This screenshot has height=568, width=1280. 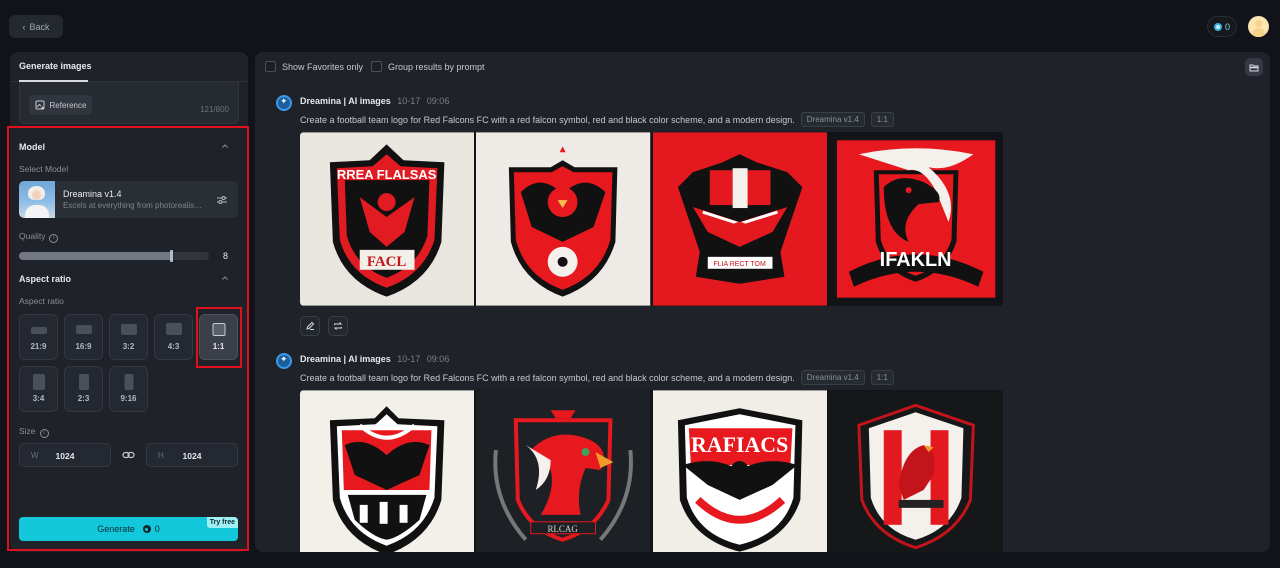 I want to click on back-label: Back, so click(x=39, y=26).